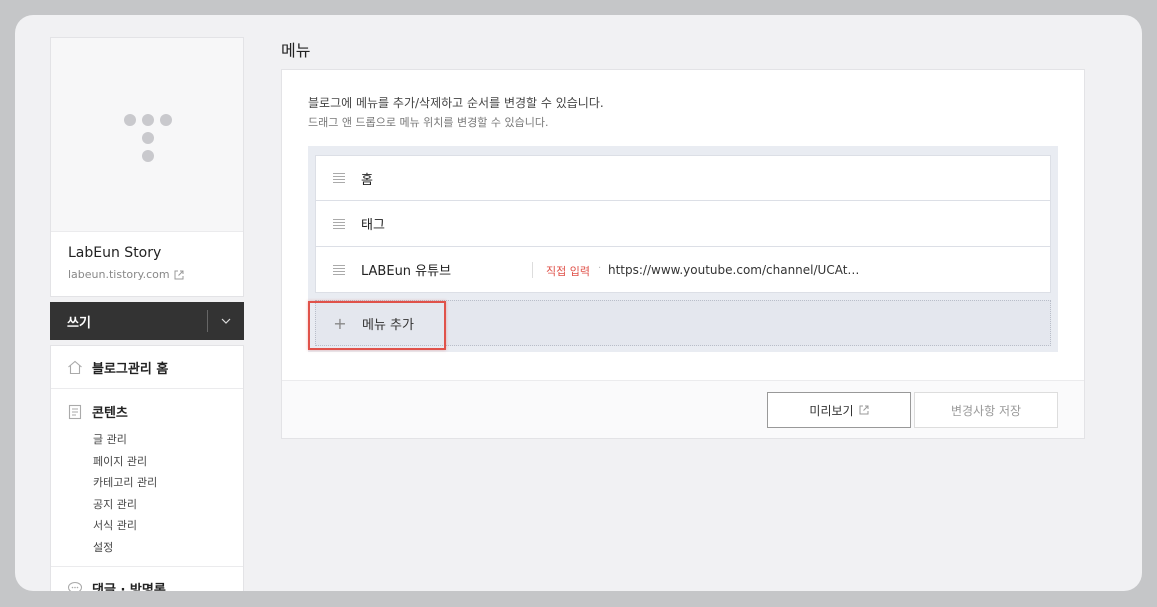  What do you see at coordinates (168, 462) in the screenshot?
I see `sidebar-subitem-pages: 페이지 관리` at bounding box center [168, 462].